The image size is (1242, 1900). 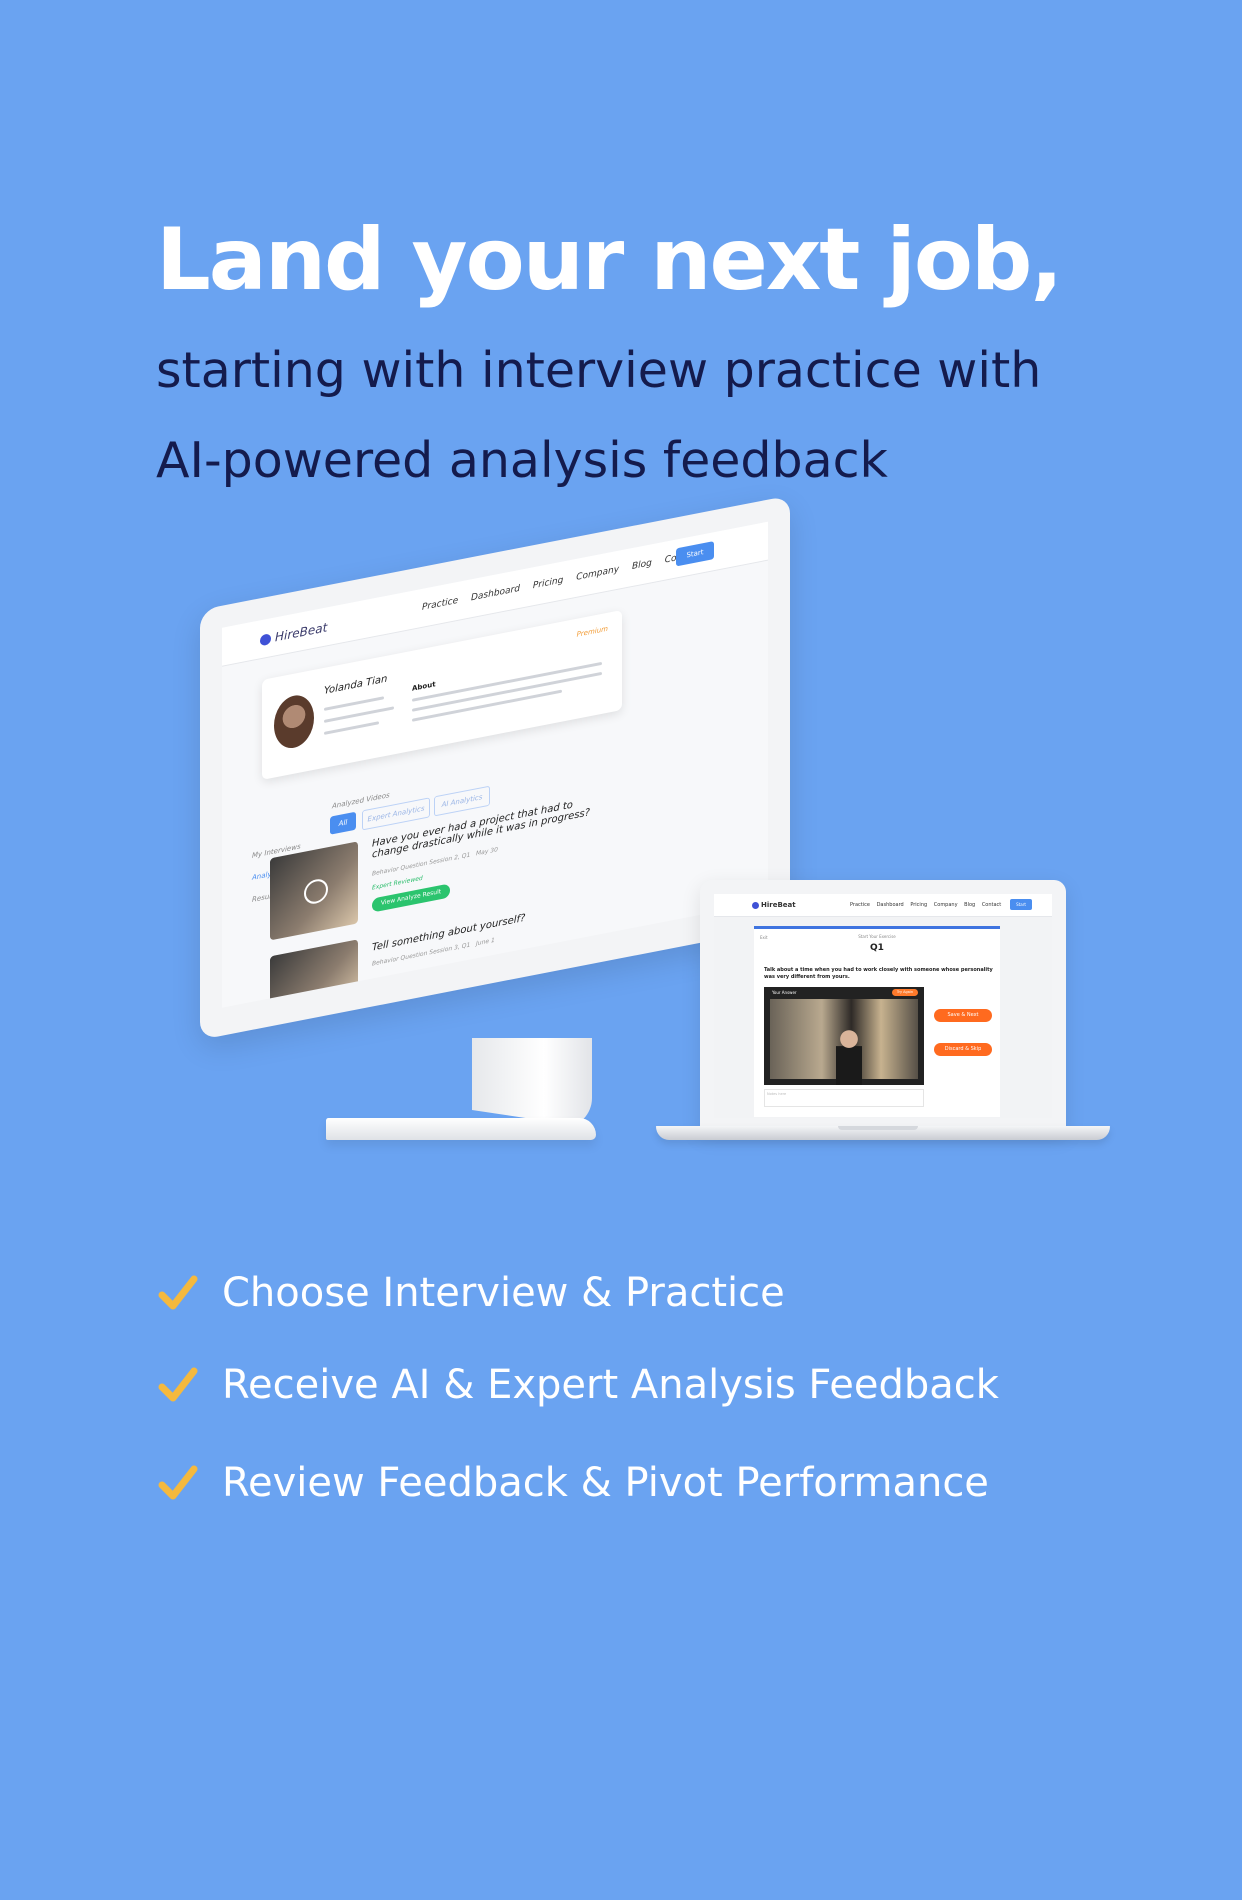 What do you see at coordinates (424, 686) in the screenshot?
I see `about-heading: About` at bounding box center [424, 686].